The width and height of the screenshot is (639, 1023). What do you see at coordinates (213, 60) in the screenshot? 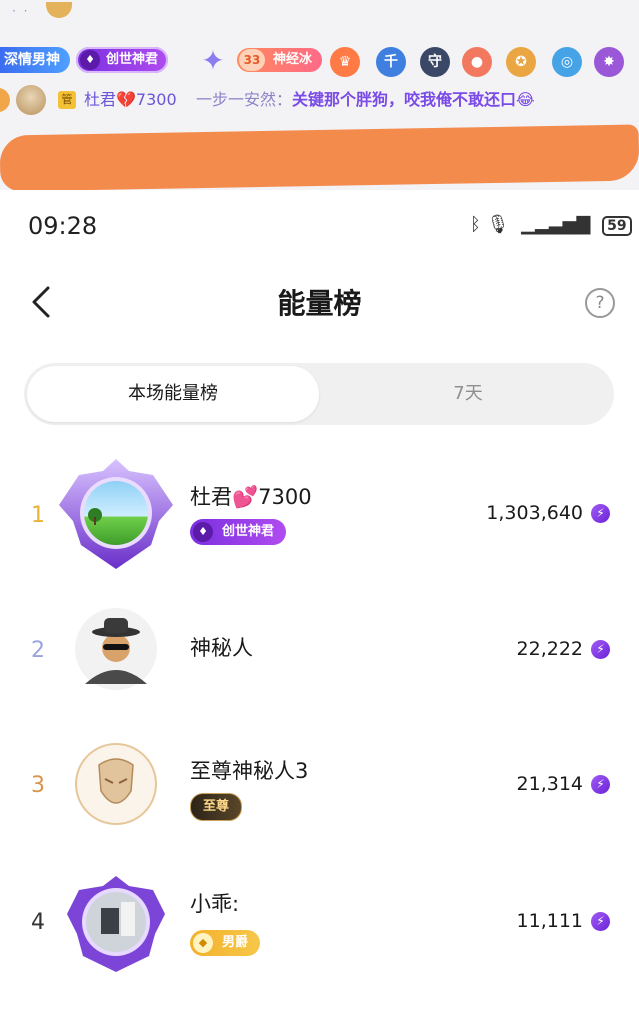
I see `star-badge-icon: ✦` at bounding box center [213, 60].